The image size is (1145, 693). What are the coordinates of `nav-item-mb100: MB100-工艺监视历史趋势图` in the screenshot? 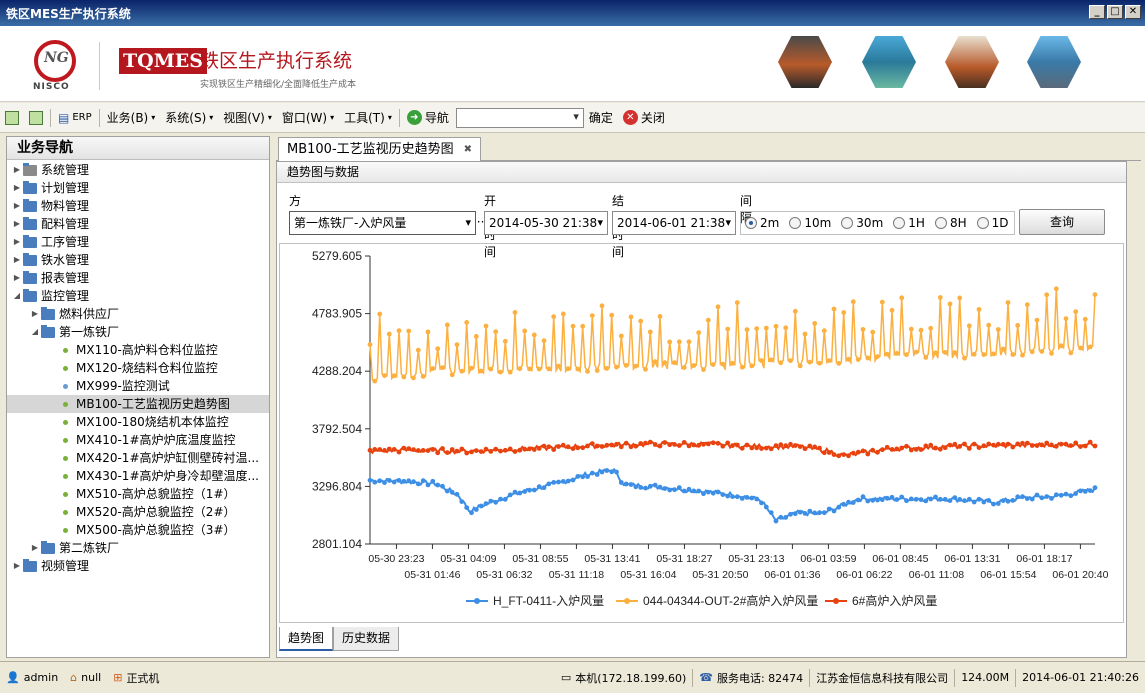 It's located at (138, 404).